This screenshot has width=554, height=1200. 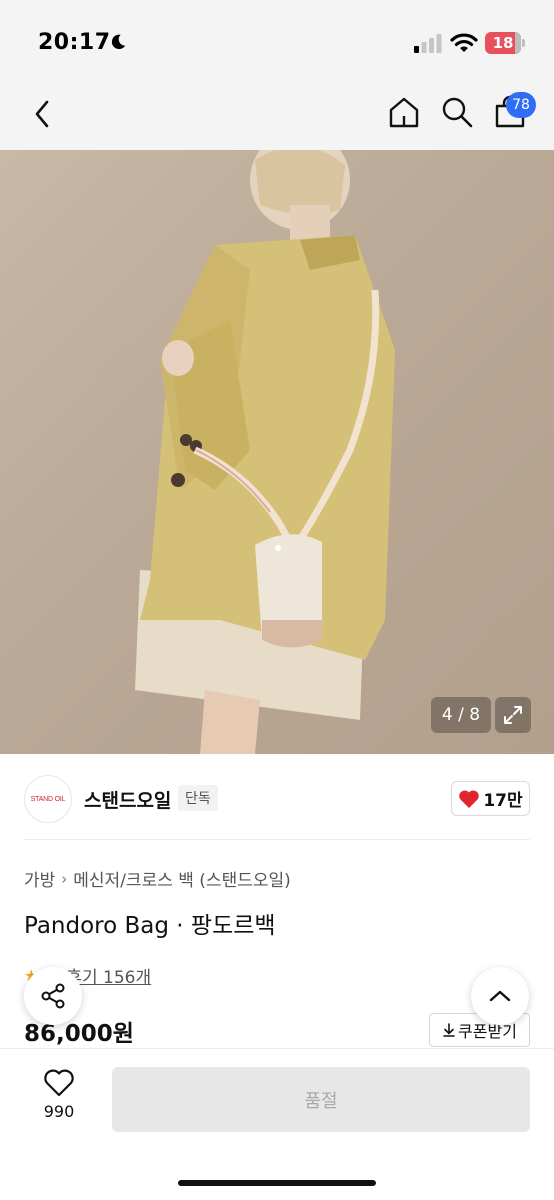 I want to click on home-icon, so click(x=404, y=112).